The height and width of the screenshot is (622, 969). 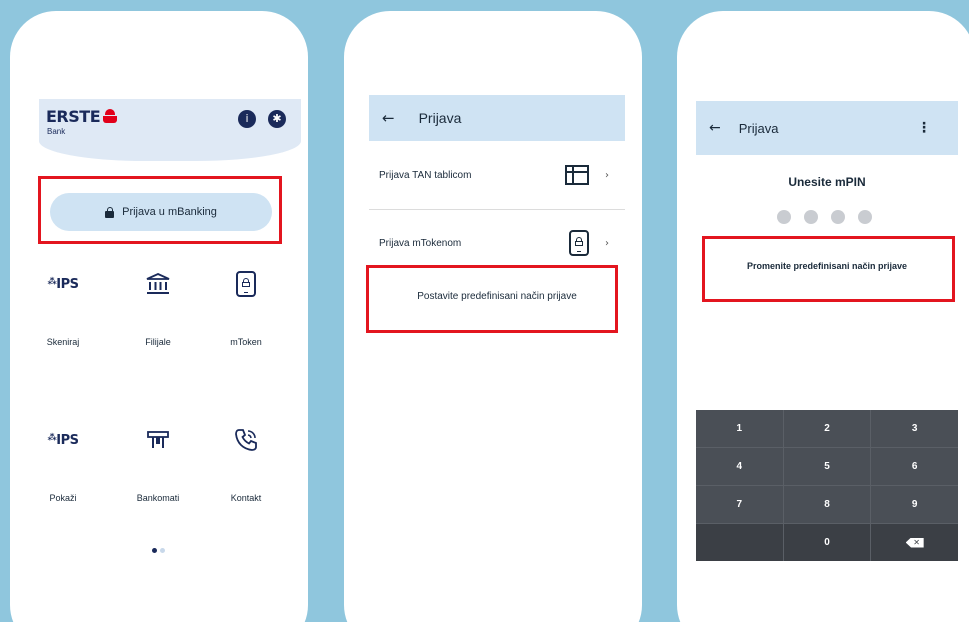 What do you see at coordinates (914, 428) in the screenshot?
I see `key-3: 3` at bounding box center [914, 428].